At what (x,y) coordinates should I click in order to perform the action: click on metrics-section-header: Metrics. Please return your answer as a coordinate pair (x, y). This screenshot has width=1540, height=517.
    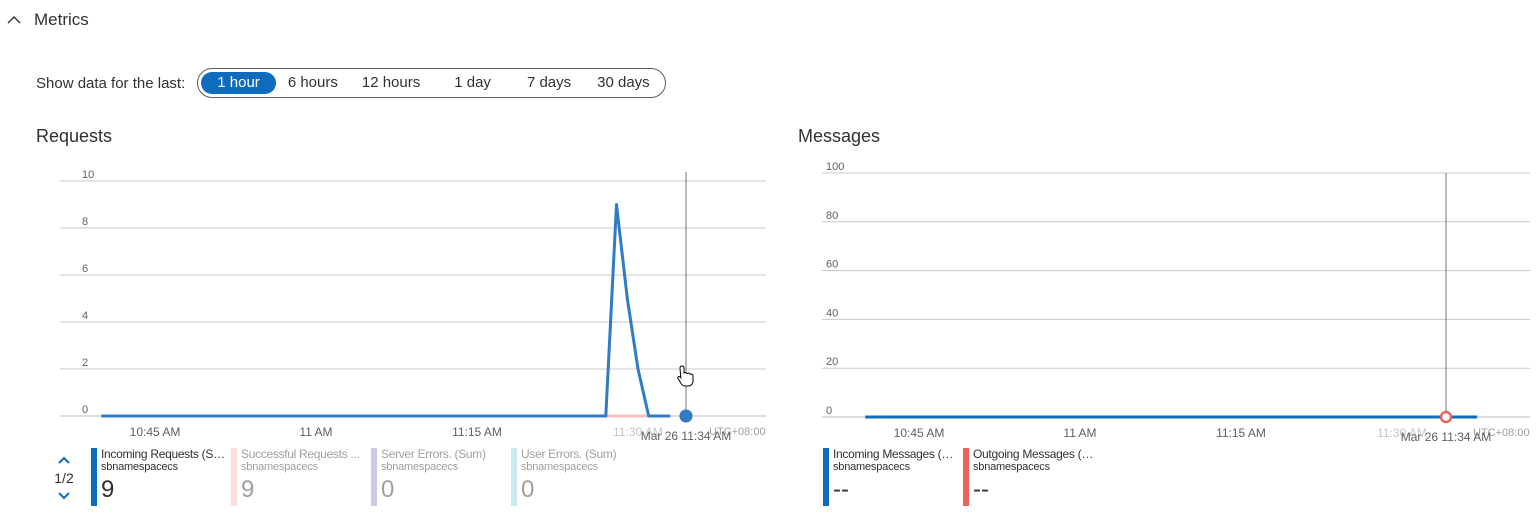
    Looking at the image, I should click on (47, 20).